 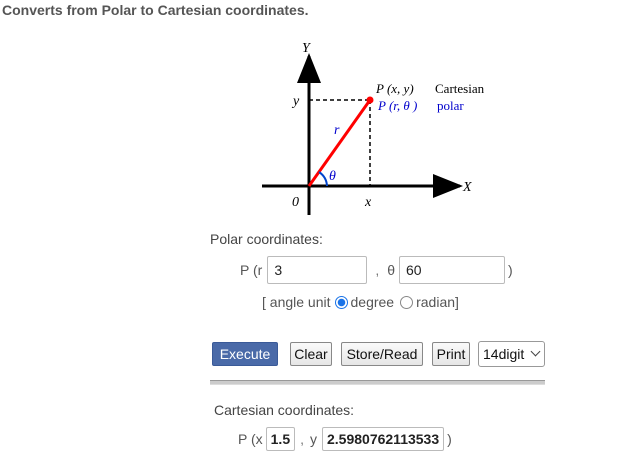 I want to click on label-theta: θ, so click(x=332, y=176).